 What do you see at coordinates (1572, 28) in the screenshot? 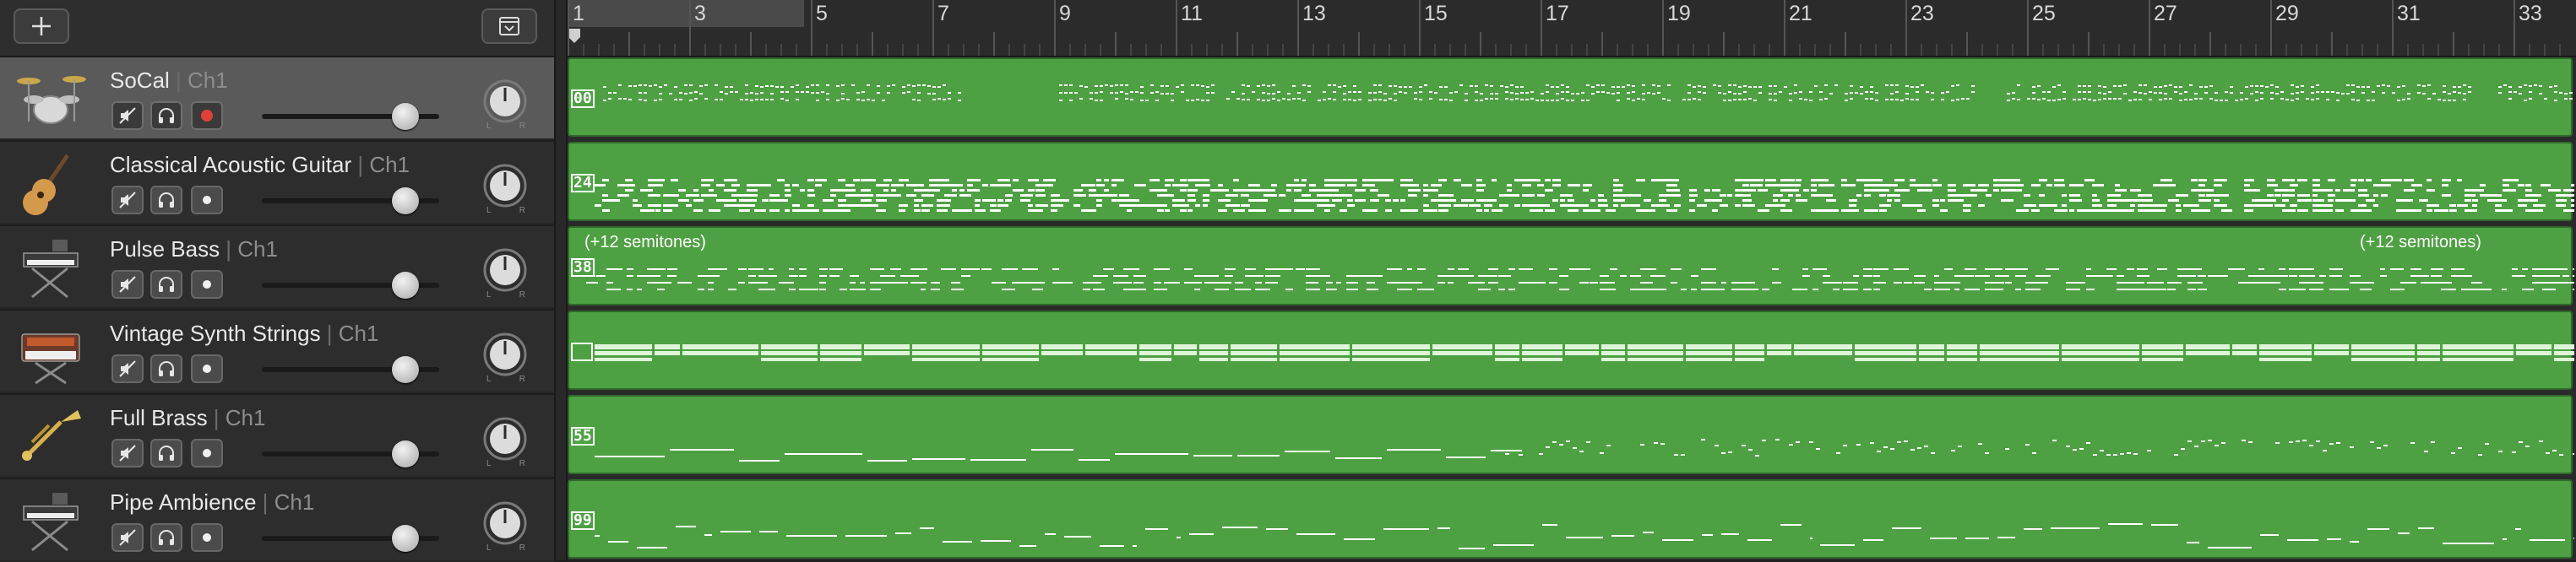
I see `bar-ruler: 1 3 5 7 9 11 13 15 17 19 21 23 25 27 29 31 33` at bounding box center [1572, 28].